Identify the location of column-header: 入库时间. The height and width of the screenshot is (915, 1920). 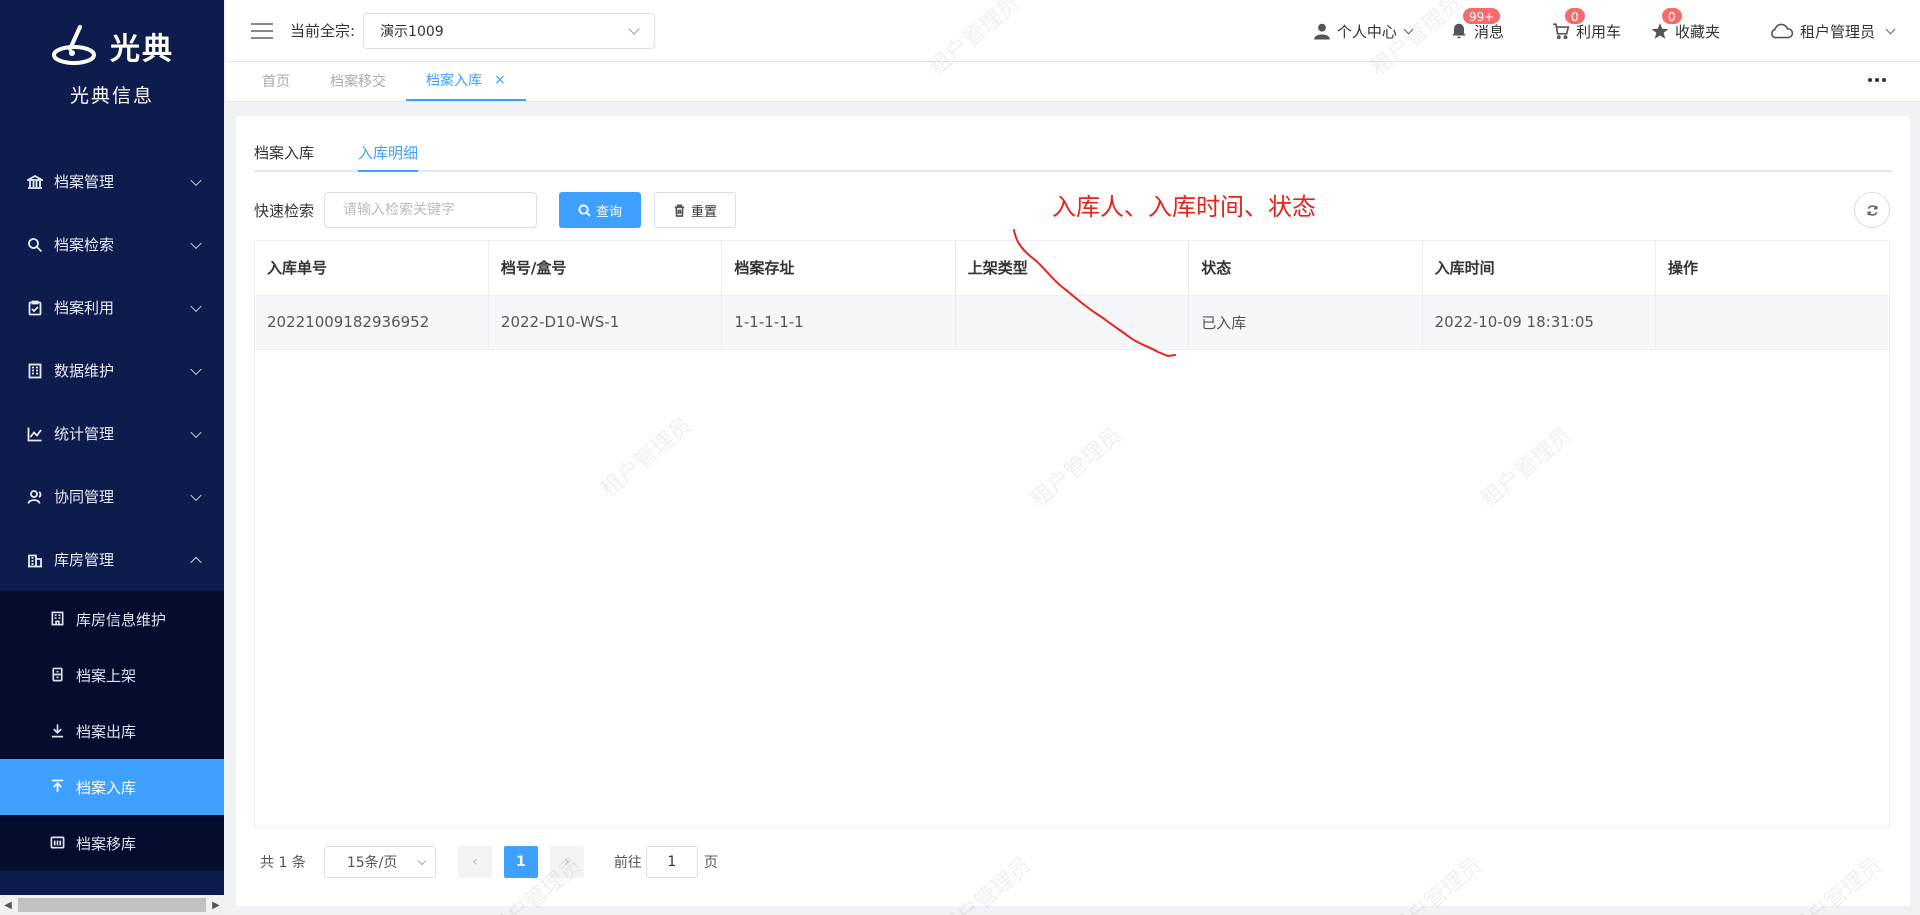
(1539, 268).